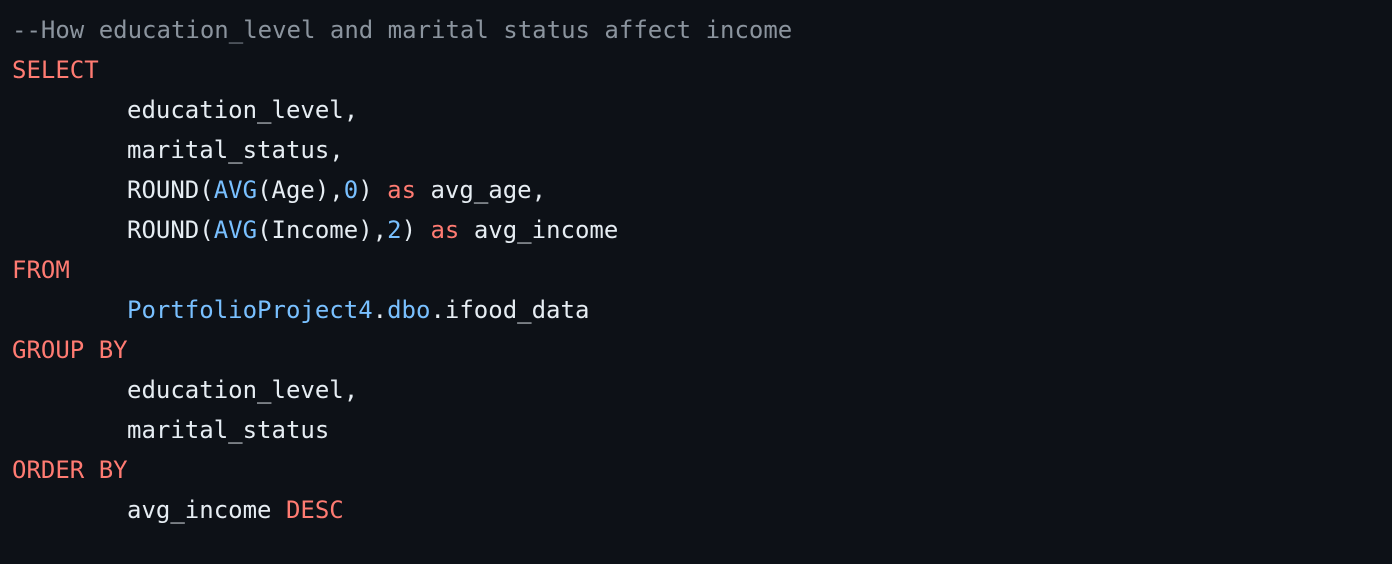  I want to click on code-line-group-by: GROUP BY, so click(696, 350).